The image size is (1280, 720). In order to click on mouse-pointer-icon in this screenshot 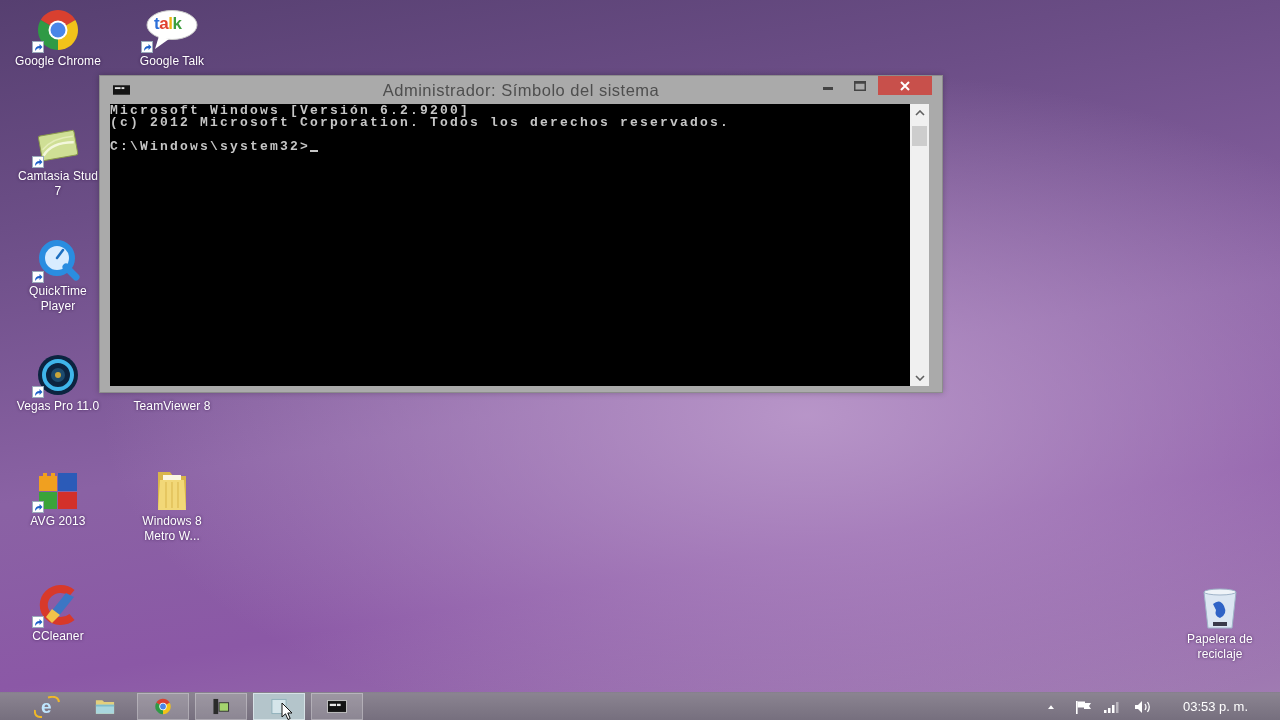, I will do `click(287, 711)`.